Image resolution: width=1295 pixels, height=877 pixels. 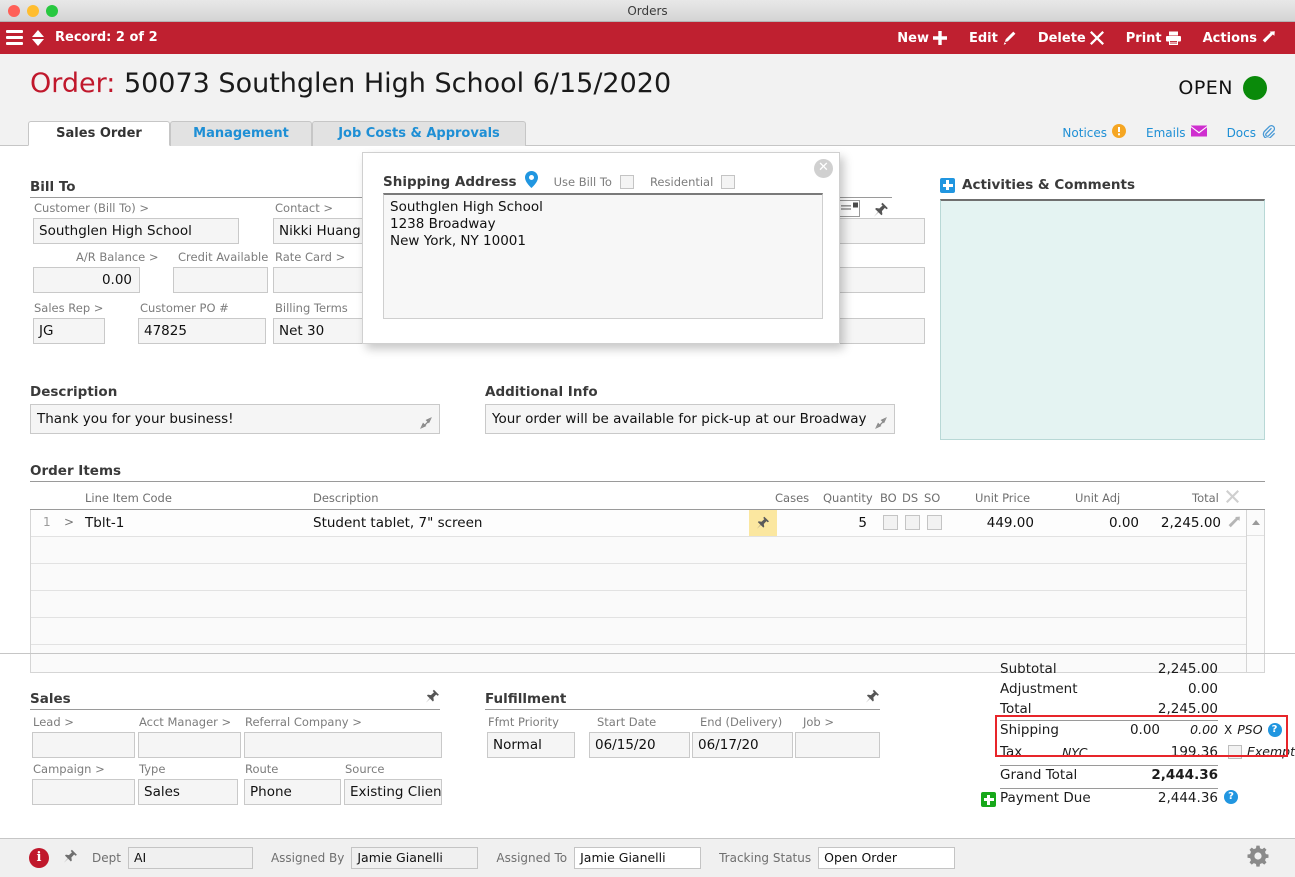 I want to click on description-field: Thank you for your business!, so click(x=235, y=419).